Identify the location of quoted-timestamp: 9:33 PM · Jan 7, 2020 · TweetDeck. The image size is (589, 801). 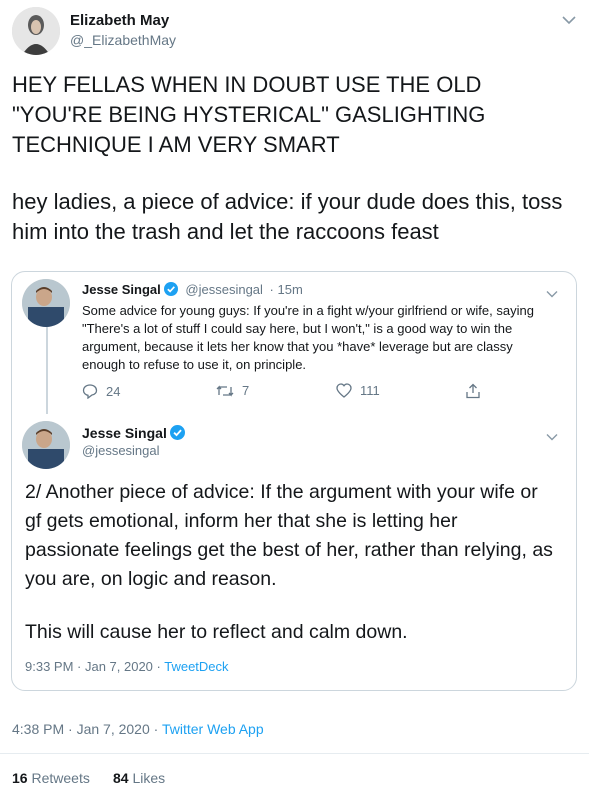
(127, 666).